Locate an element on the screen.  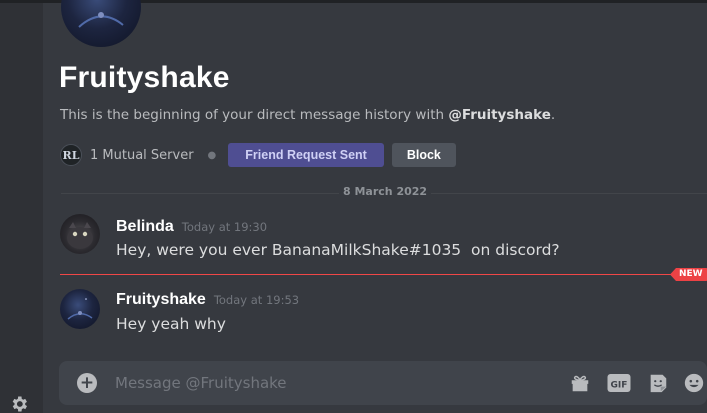
message-input is located at coordinates (330, 383).